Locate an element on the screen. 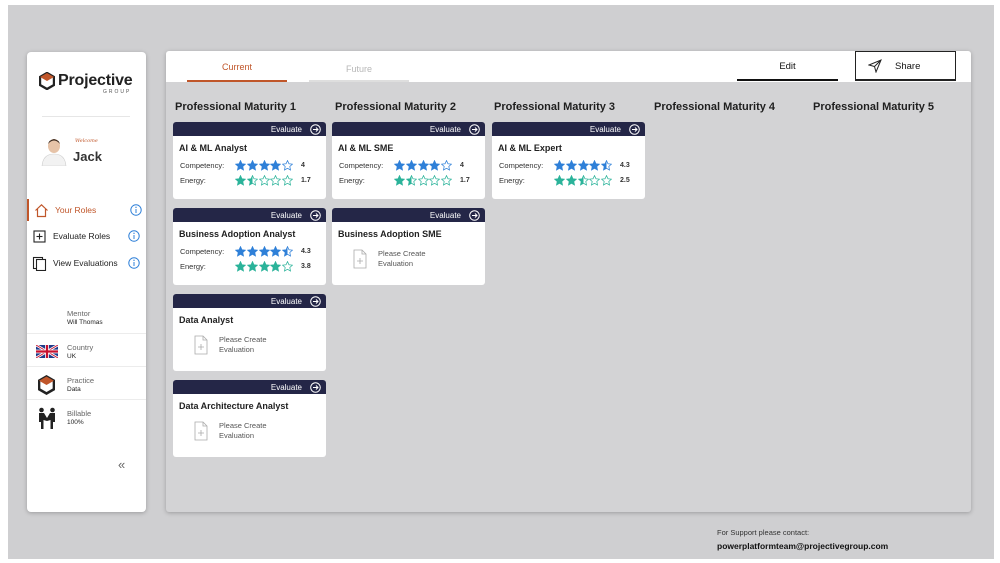 Image resolution: width=1000 pixels, height=563 pixels. role-title: Business Adoption SME is located at coordinates (390, 234).